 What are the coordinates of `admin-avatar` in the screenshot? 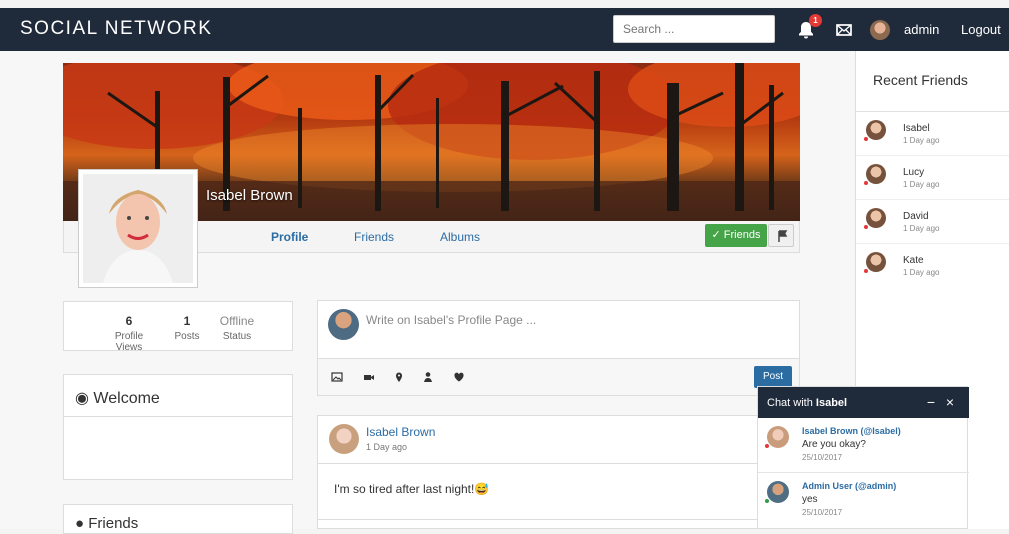 It's located at (880, 30).